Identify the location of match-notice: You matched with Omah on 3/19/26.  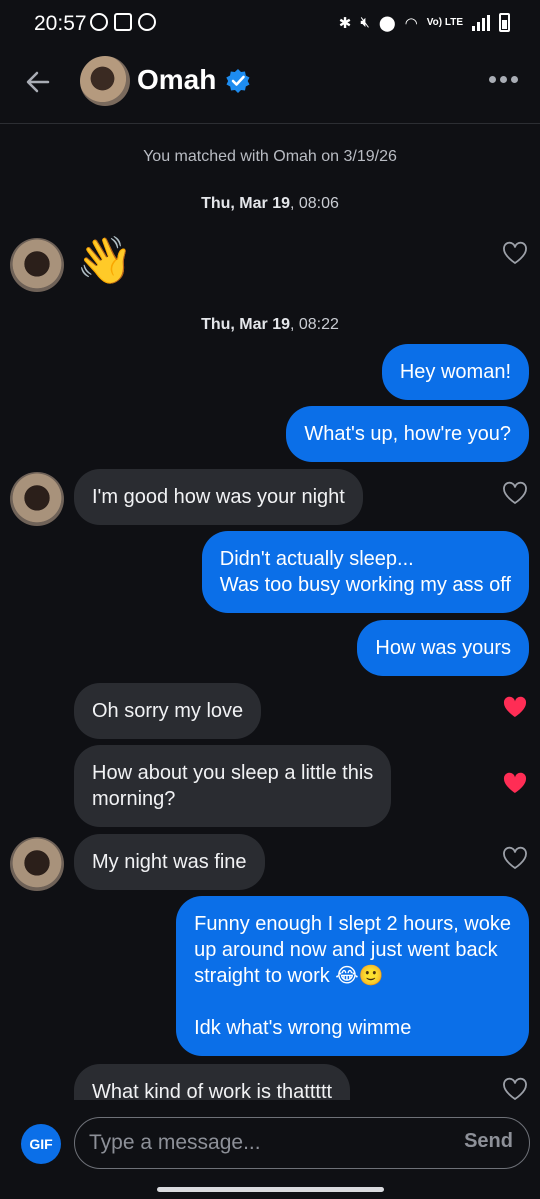
(270, 156).